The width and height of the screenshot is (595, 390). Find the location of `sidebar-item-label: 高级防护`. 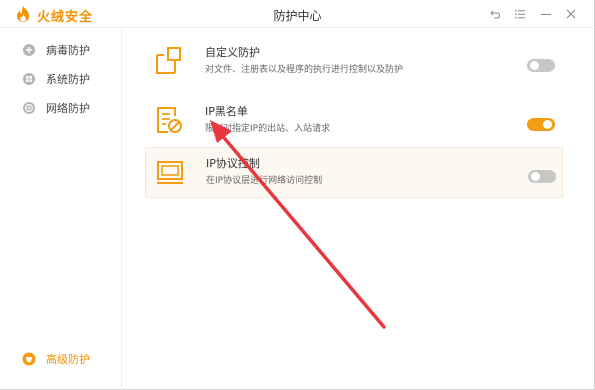

sidebar-item-label: 高级防护 is located at coordinates (68, 359).